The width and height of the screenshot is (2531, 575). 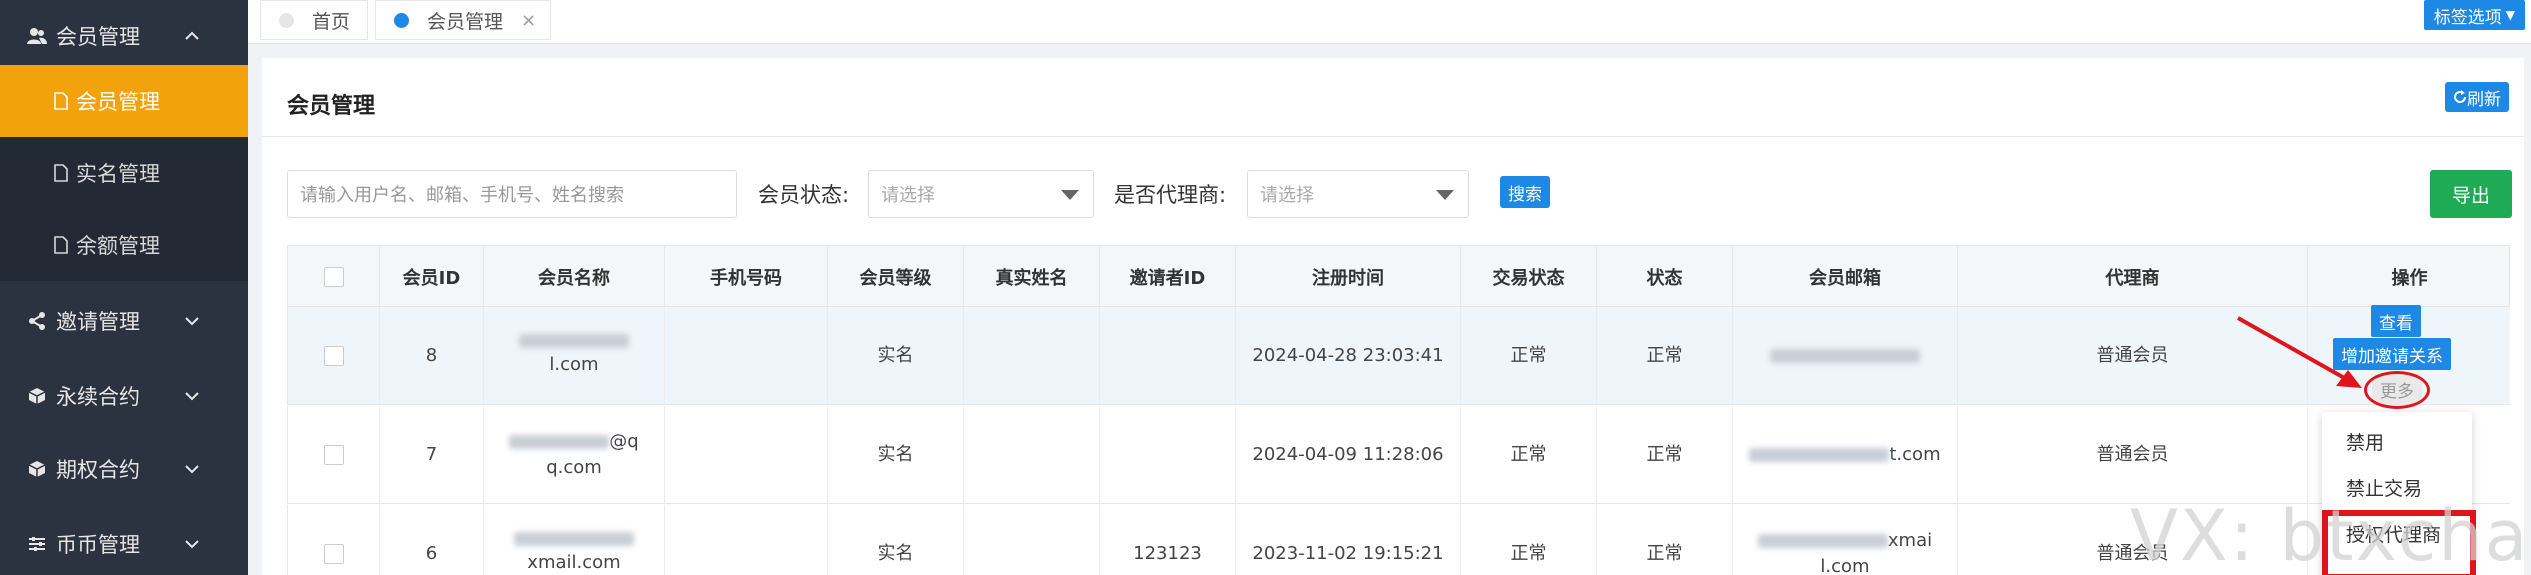 What do you see at coordinates (432, 455) in the screenshot?
I see `member-id: 7` at bounding box center [432, 455].